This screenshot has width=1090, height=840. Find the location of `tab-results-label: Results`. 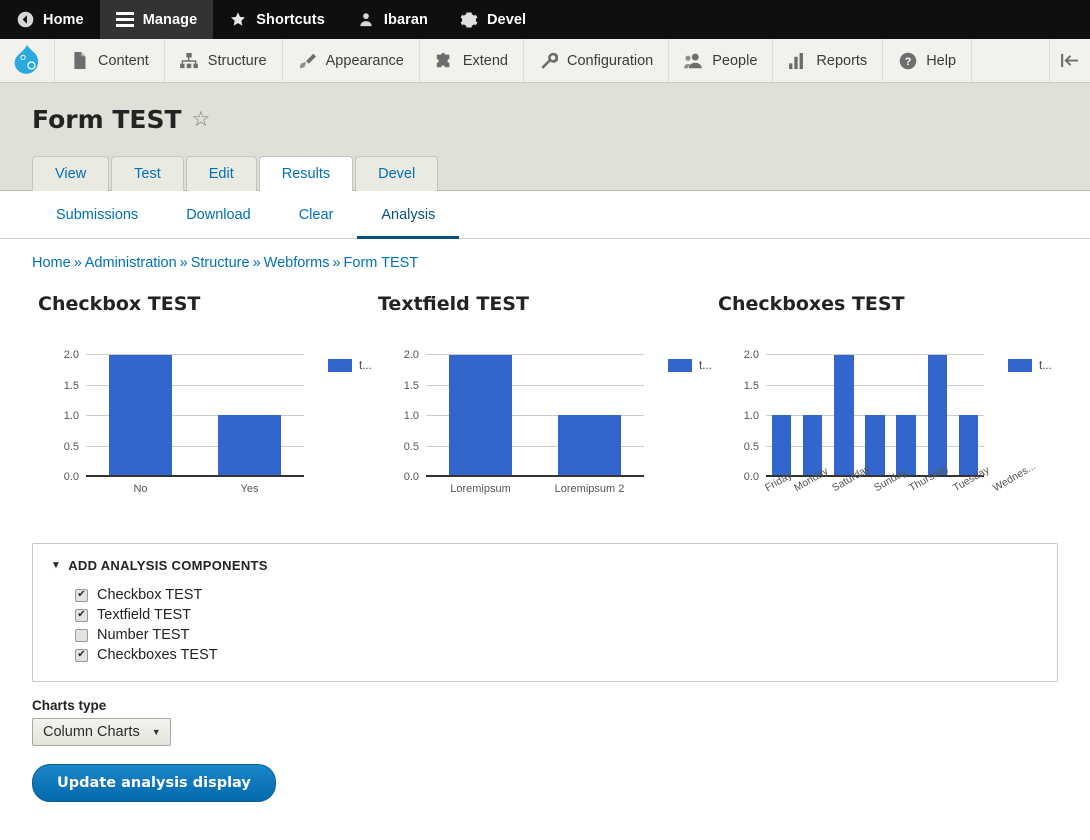

tab-results-label: Results is located at coordinates (306, 174).